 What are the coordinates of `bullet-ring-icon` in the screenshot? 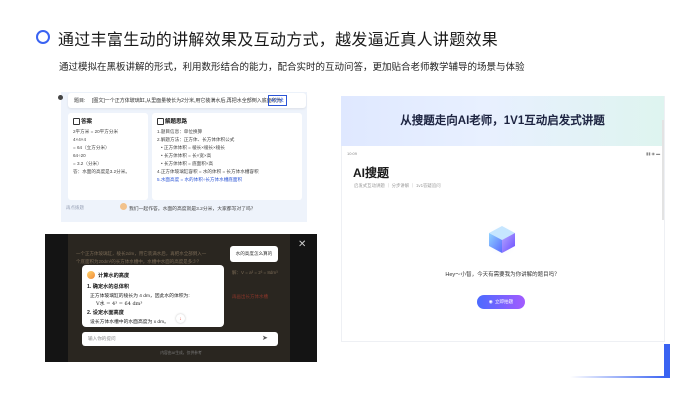 It's located at (43, 37).